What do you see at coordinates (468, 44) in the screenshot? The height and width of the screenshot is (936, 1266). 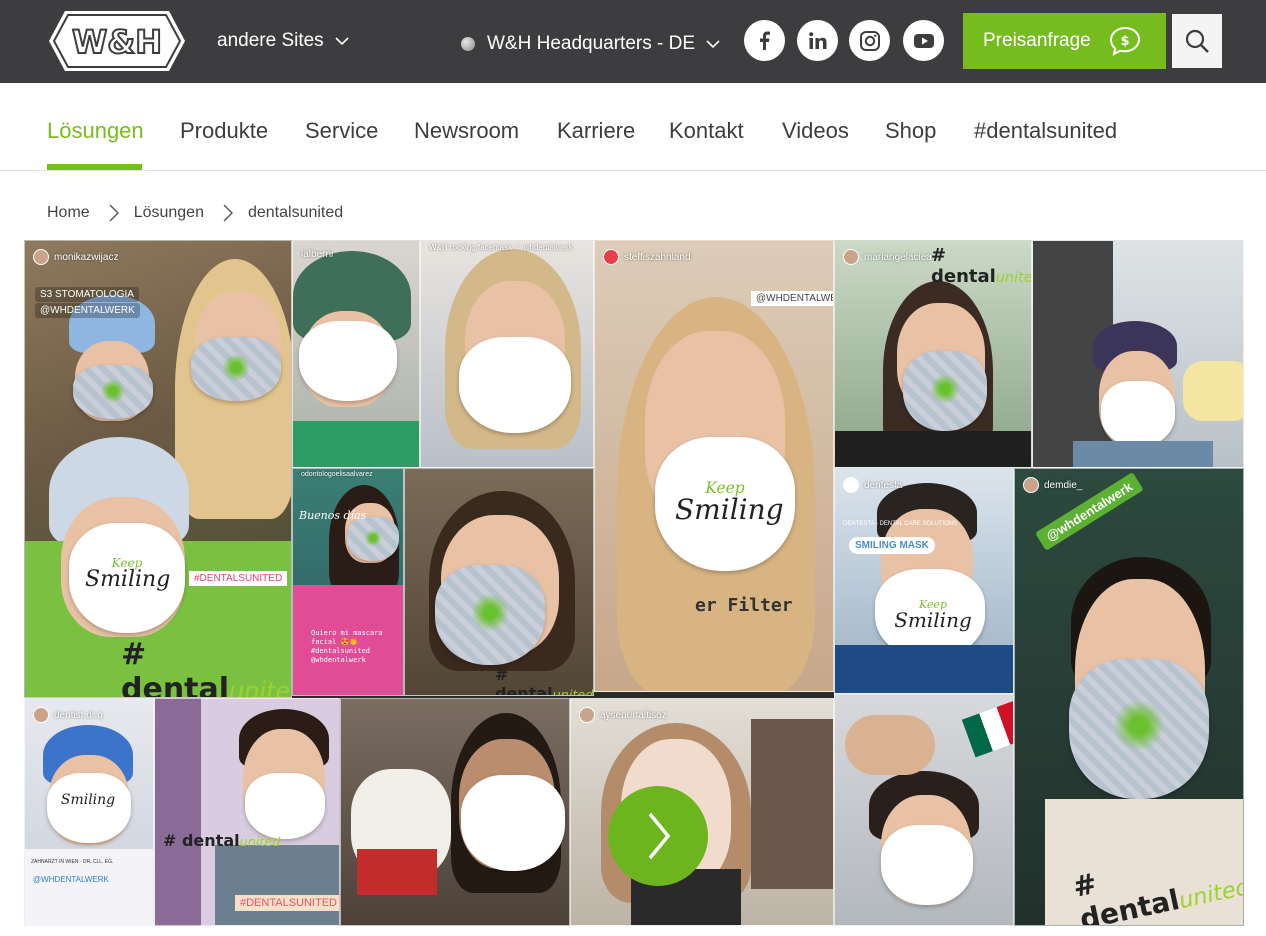 I see `globe-icon` at bounding box center [468, 44].